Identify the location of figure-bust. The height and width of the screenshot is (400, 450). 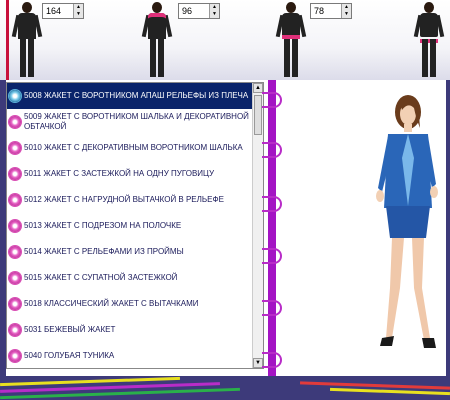
(157, 40).